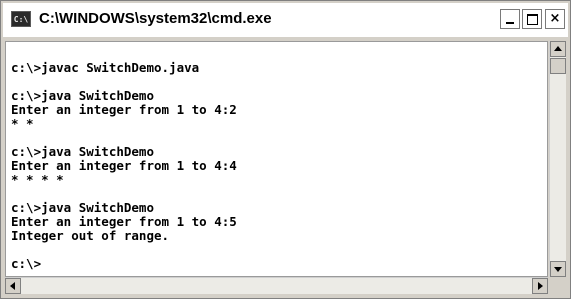 Image resolution: width=571 pixels, height=299 pixels. Describe the element at coordinates (90, 235) in the screenshot. I see `console-line: Integer out of range.` at that location.